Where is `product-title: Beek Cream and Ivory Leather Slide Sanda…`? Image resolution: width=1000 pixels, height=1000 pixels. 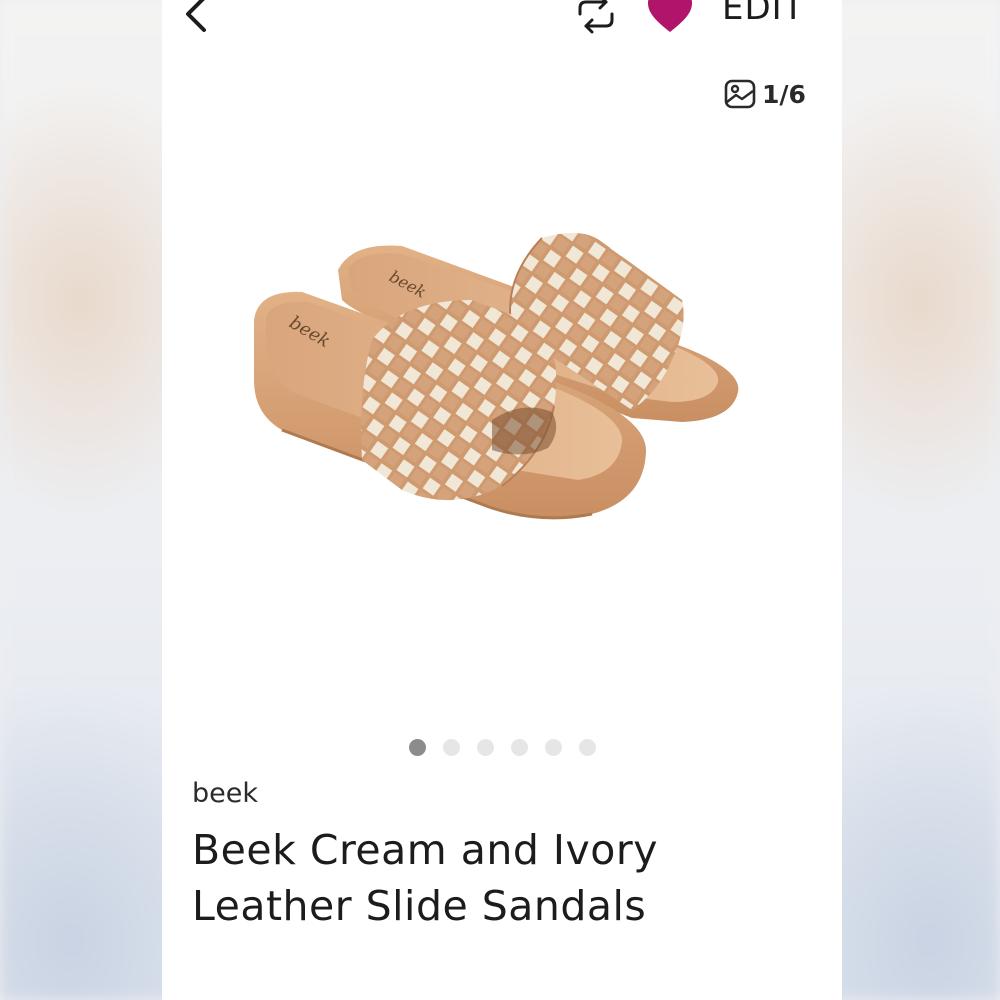 product-title: Beek Cream and Ivory Leather Slide Sanda… is located at coordinates (502, 878).